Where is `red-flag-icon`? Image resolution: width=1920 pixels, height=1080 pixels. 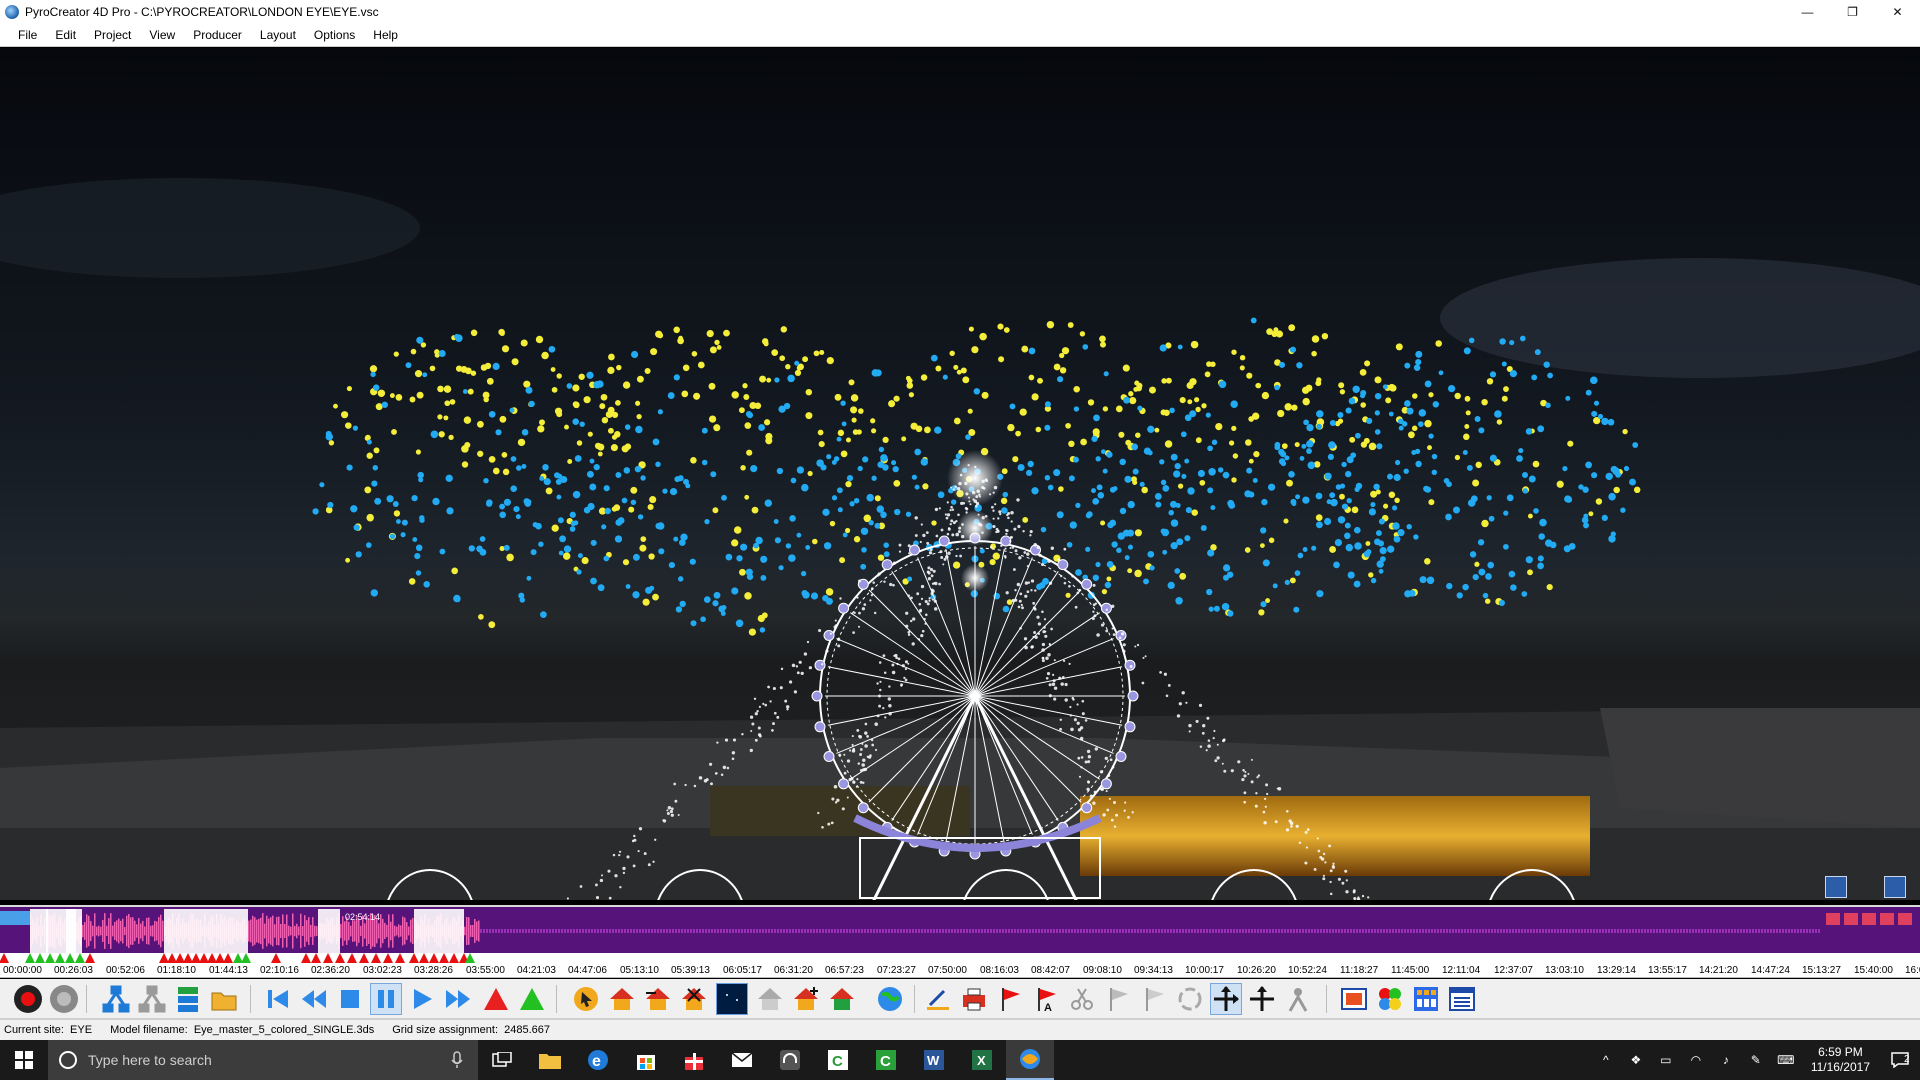
red-flag-icon is located at coordinates (1010, 999).